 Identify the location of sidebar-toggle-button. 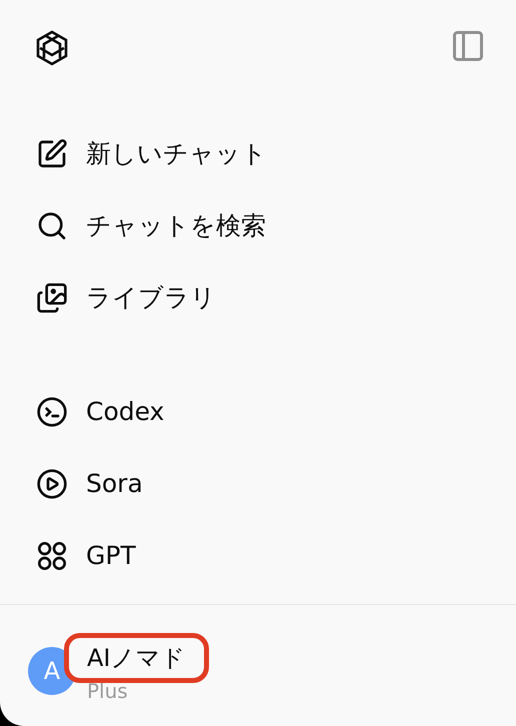
(468, 46).